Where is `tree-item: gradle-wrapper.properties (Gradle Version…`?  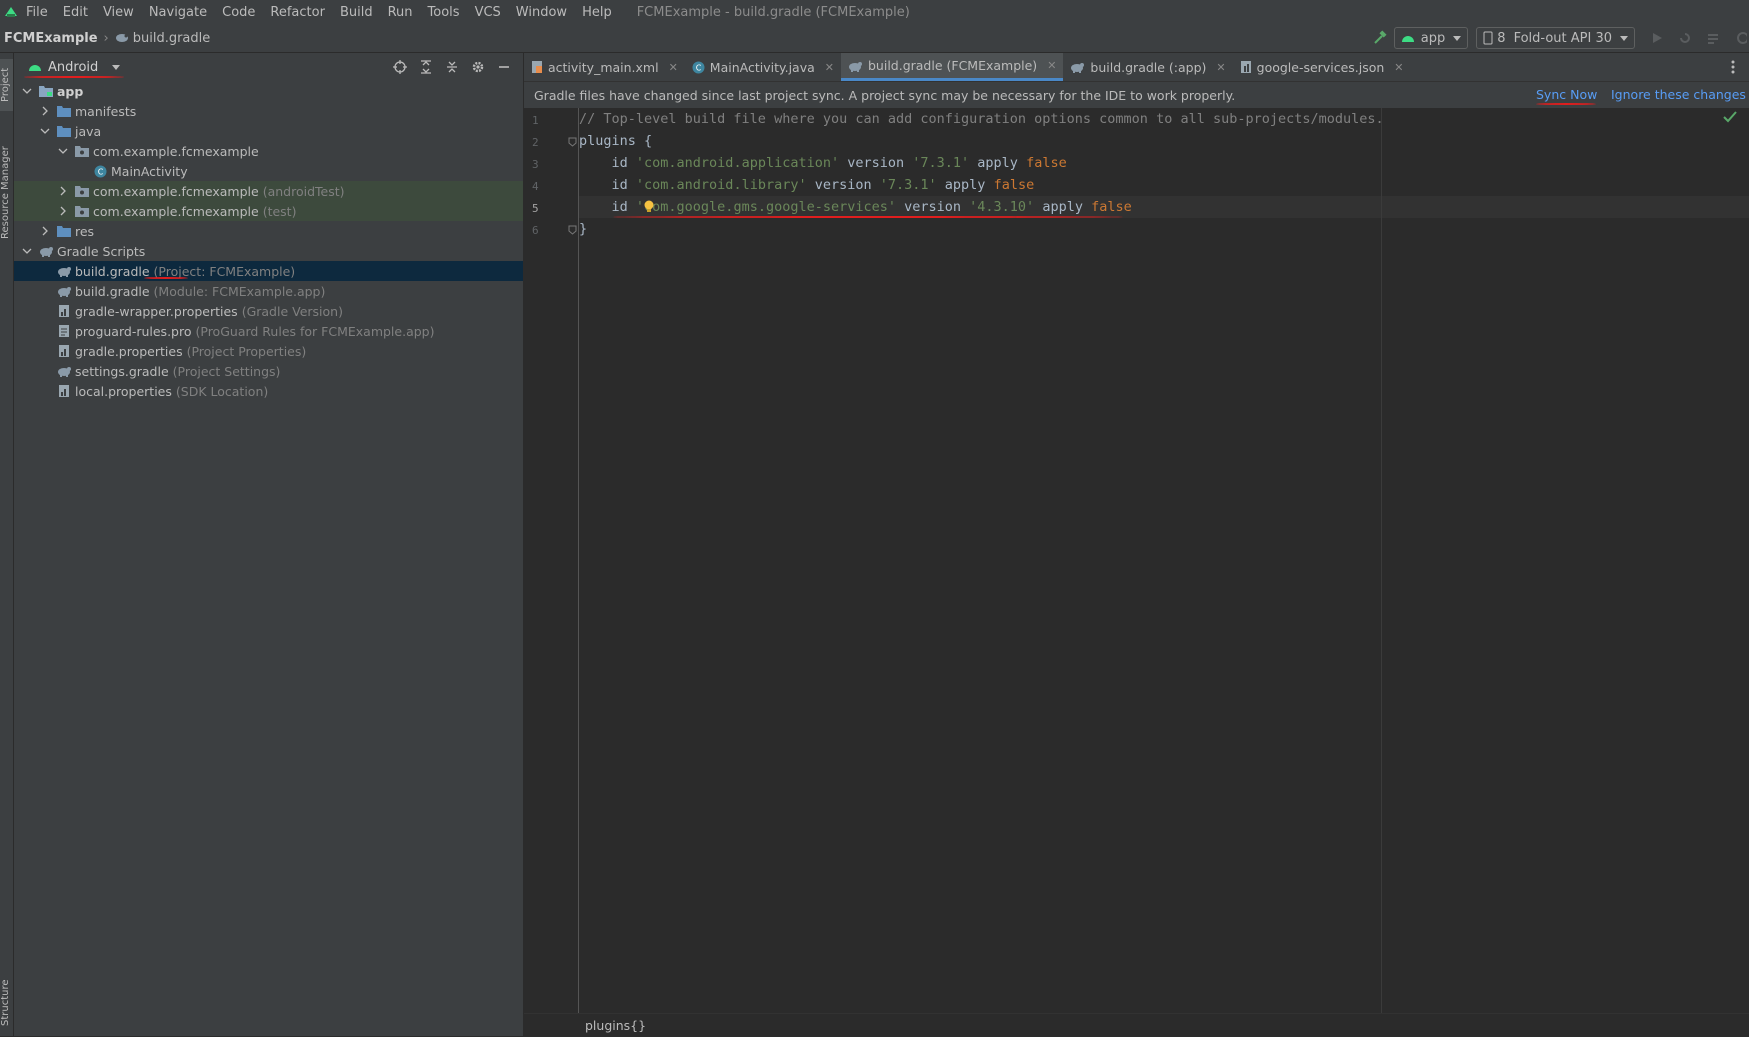
tree-item: gradle-wrapper.properties (Gradle Version… is located at coordinates (268, 311).